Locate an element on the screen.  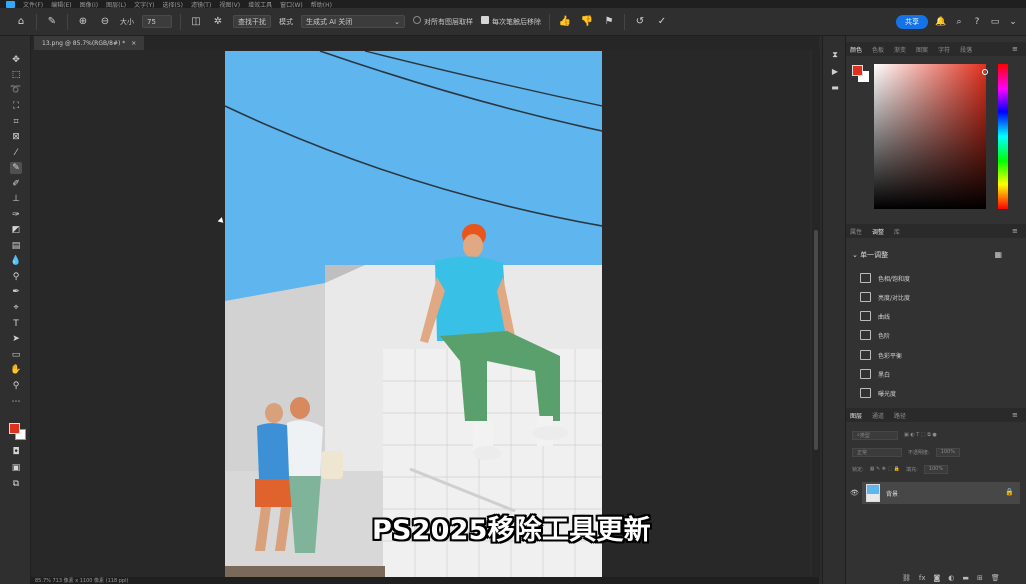
menu-view: 视图(V) is located at coordinates (229, 4).